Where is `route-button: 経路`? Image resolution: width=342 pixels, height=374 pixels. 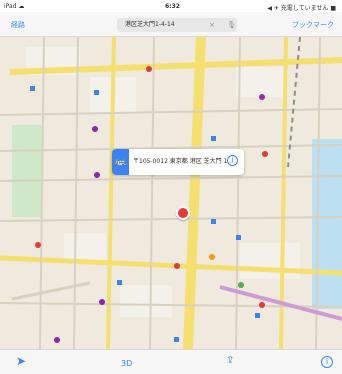 route-button: 経路 is located at coordinates (18, 25).